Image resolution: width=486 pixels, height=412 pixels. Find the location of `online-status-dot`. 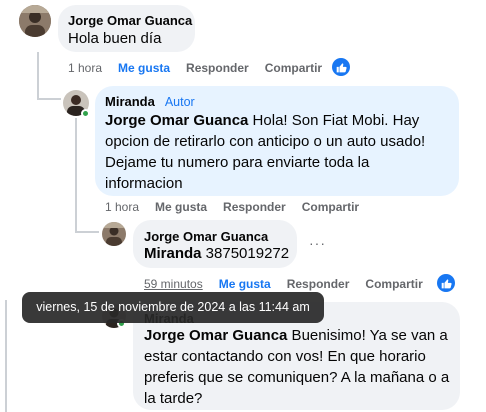

online-status-dot is located at coordinates (85, 113).